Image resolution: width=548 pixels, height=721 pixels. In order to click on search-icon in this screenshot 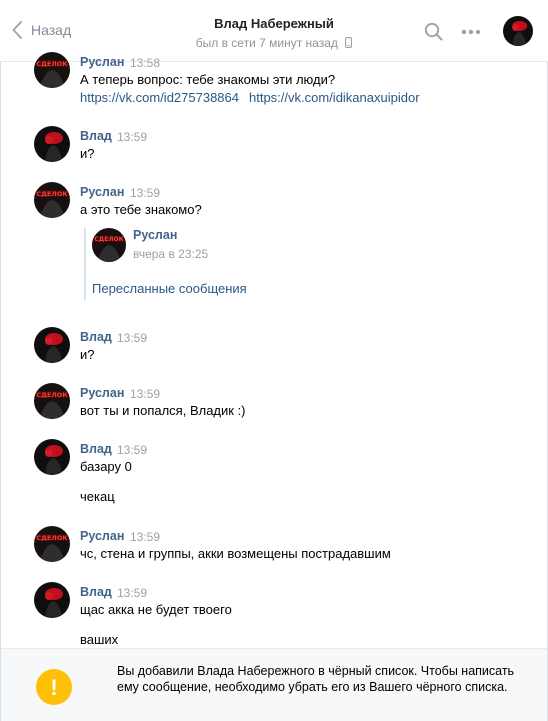, I will do `click(434, 32)`.